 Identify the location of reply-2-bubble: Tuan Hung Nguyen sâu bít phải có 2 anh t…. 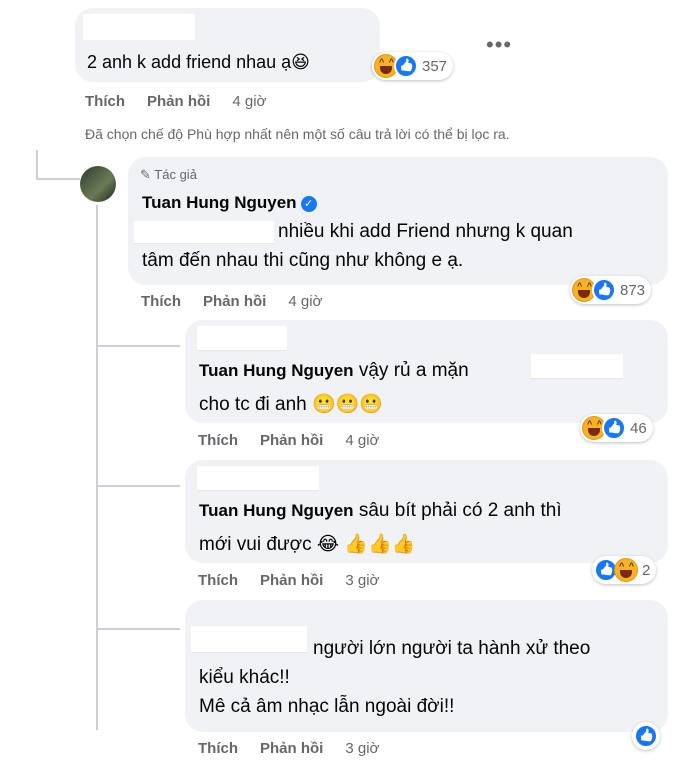
(426, 511).